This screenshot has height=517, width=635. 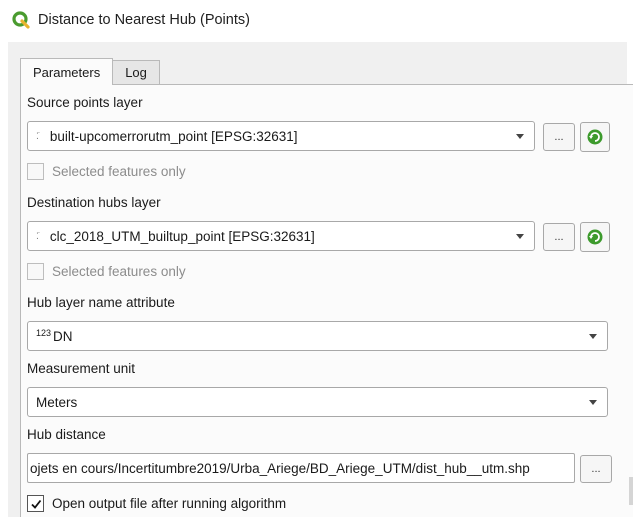 What do you see at coordinates (85, 102) in the screenshot?
I see `source-points-label: Source points layer` at bounding box center [85, 102].